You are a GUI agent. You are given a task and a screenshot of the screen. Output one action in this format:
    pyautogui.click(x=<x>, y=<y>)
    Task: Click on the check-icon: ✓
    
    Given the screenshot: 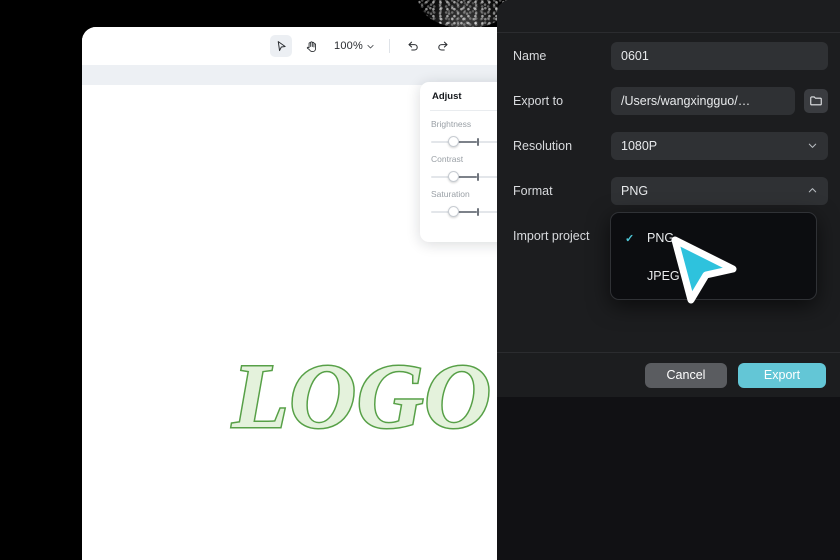 What is the action you would take?
    pyautogui.click(x=630, y=238)
    